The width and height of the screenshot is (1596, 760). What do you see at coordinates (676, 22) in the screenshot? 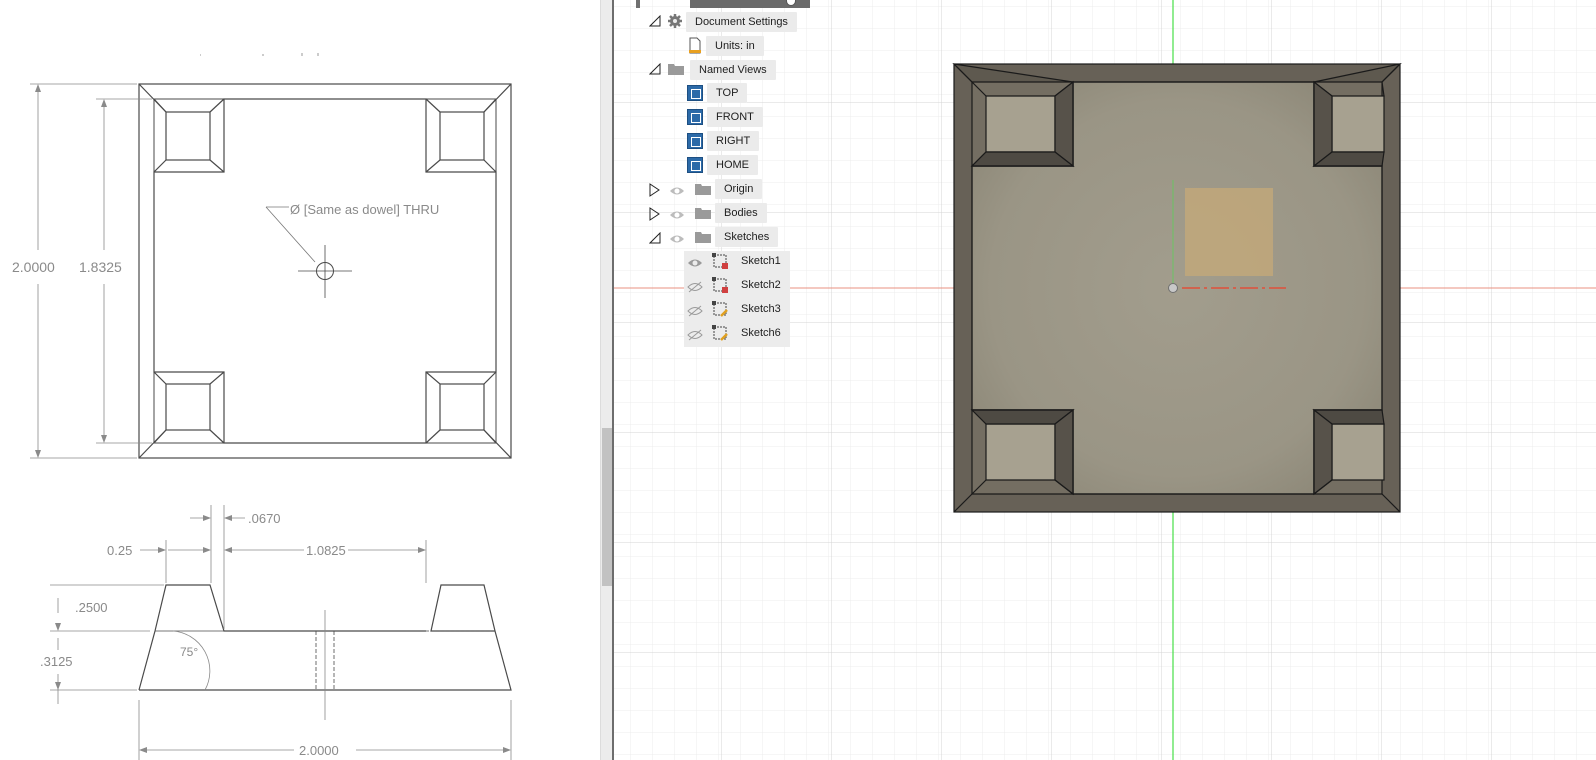
I see `gear-icon` at bounding box center [676, 22].